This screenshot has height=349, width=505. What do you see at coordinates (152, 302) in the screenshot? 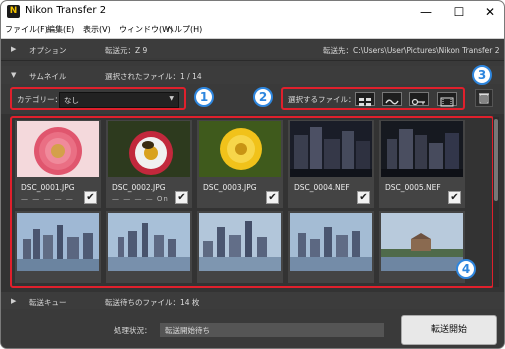
I see `queue-waiting: 転送待ちのファイル：14 枚` at bounding box center [152, 302].